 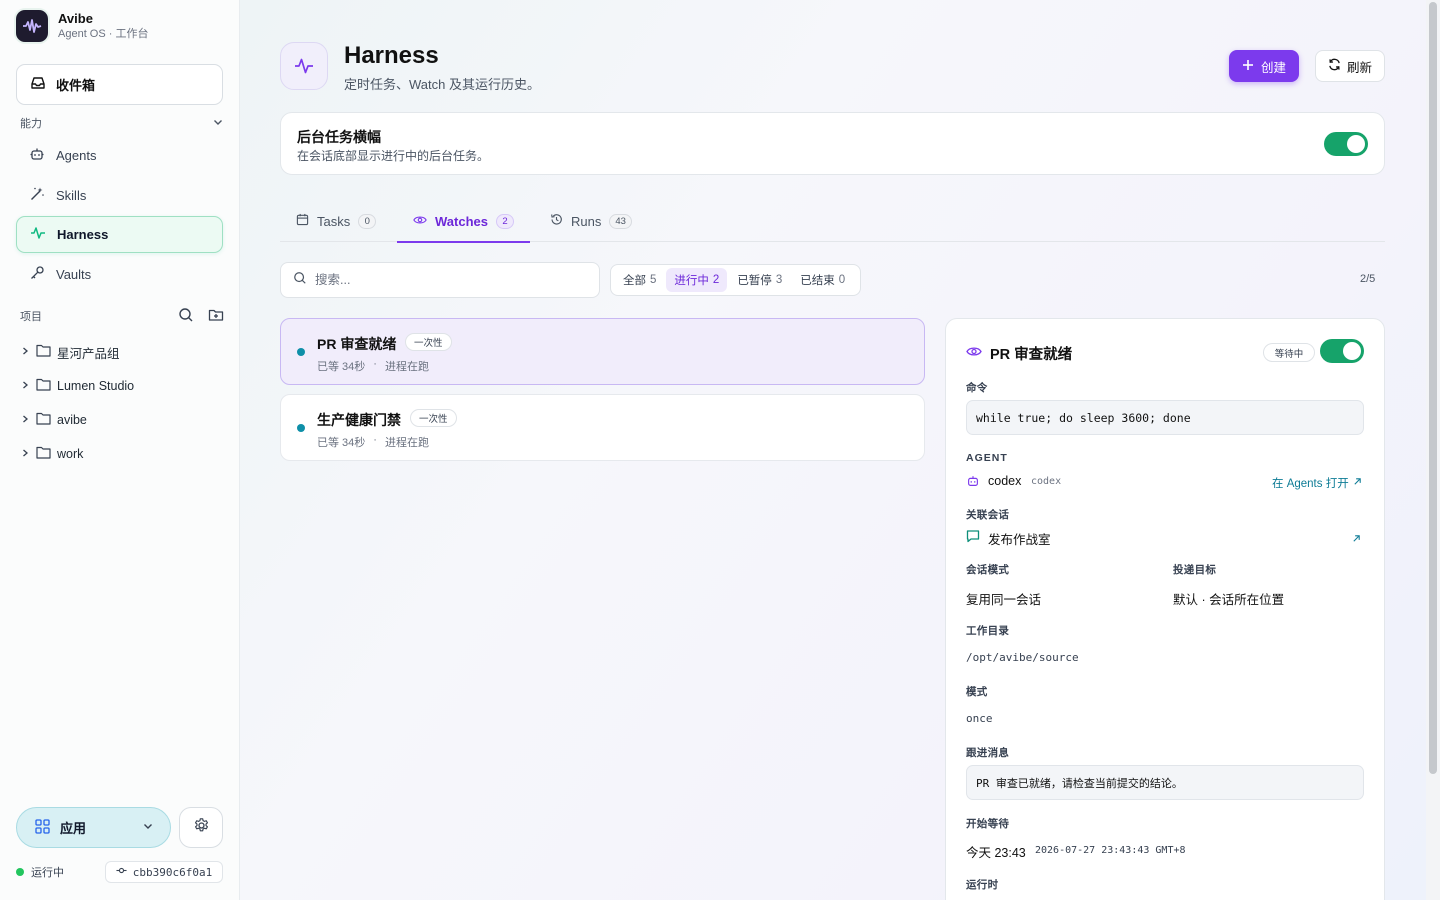 I want to click on banner-subtitle: 在会话底部显示进行中的后台任务。, so click(x=393, y=156).